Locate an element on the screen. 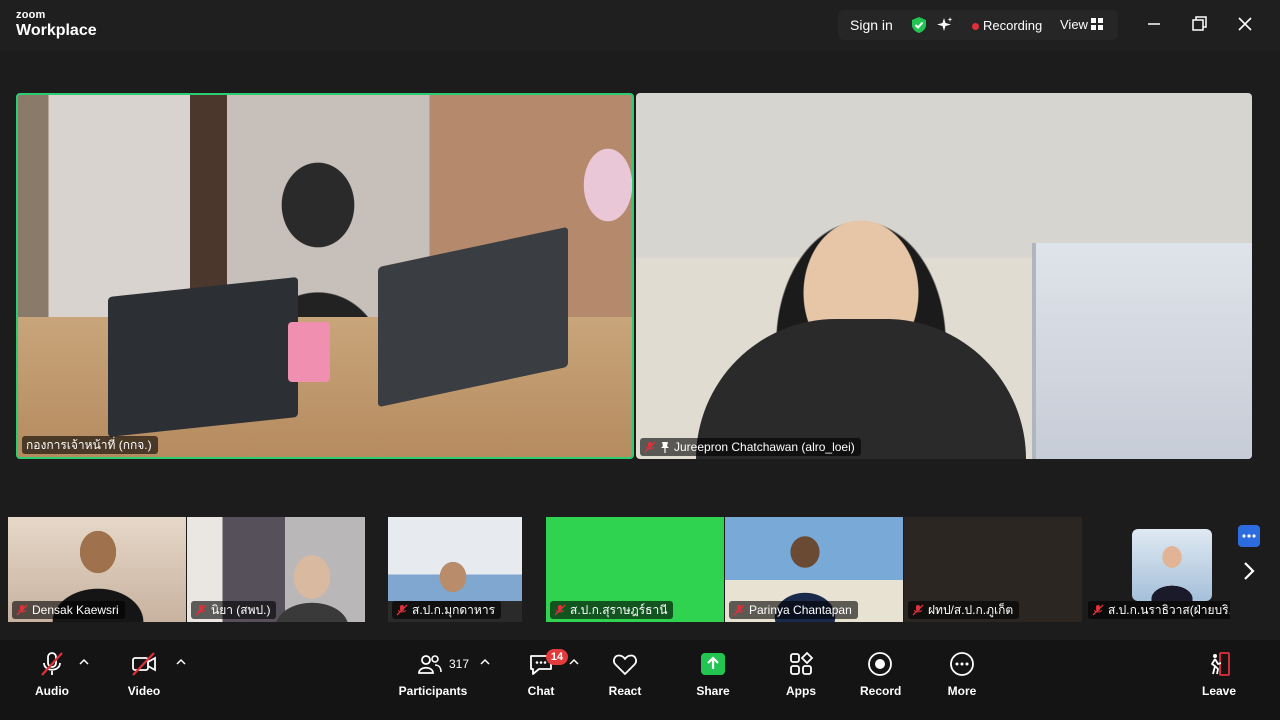 The width and height of the screenshot is (1280, 720). react-label: React is located at coordinates (625, 691).